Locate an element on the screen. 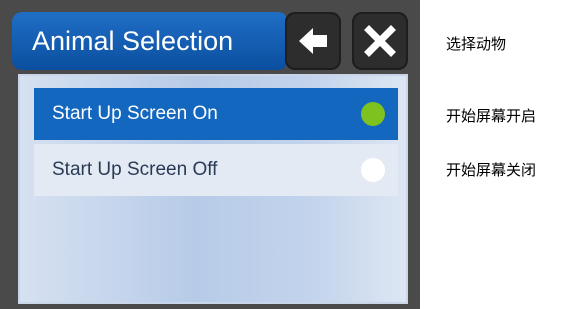  option-start-up-screen-on: Start Up Screen On is located at coordinates (216, 114).